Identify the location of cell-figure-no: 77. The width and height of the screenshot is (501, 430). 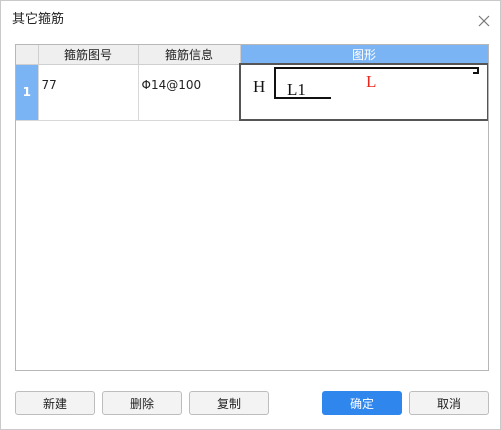
(88, 92).